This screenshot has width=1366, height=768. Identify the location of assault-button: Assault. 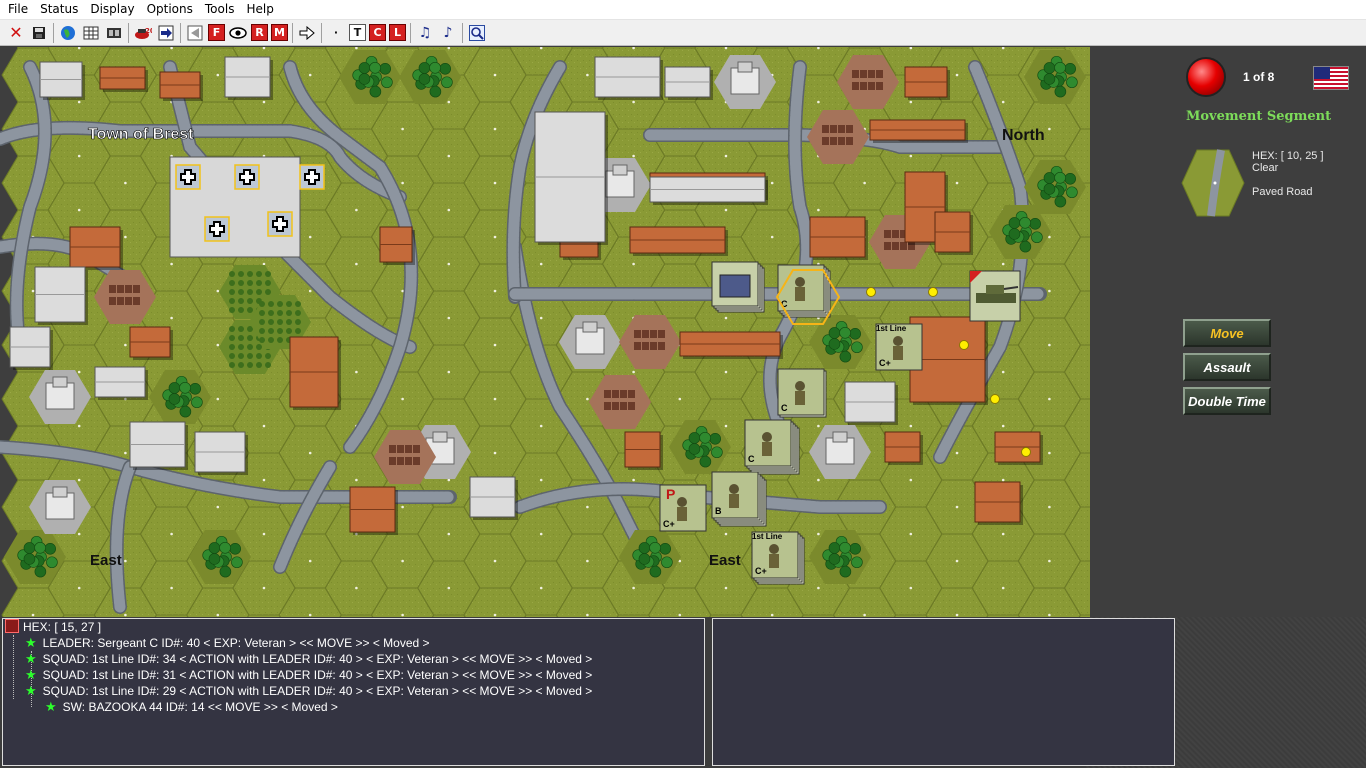
(1227, 367).